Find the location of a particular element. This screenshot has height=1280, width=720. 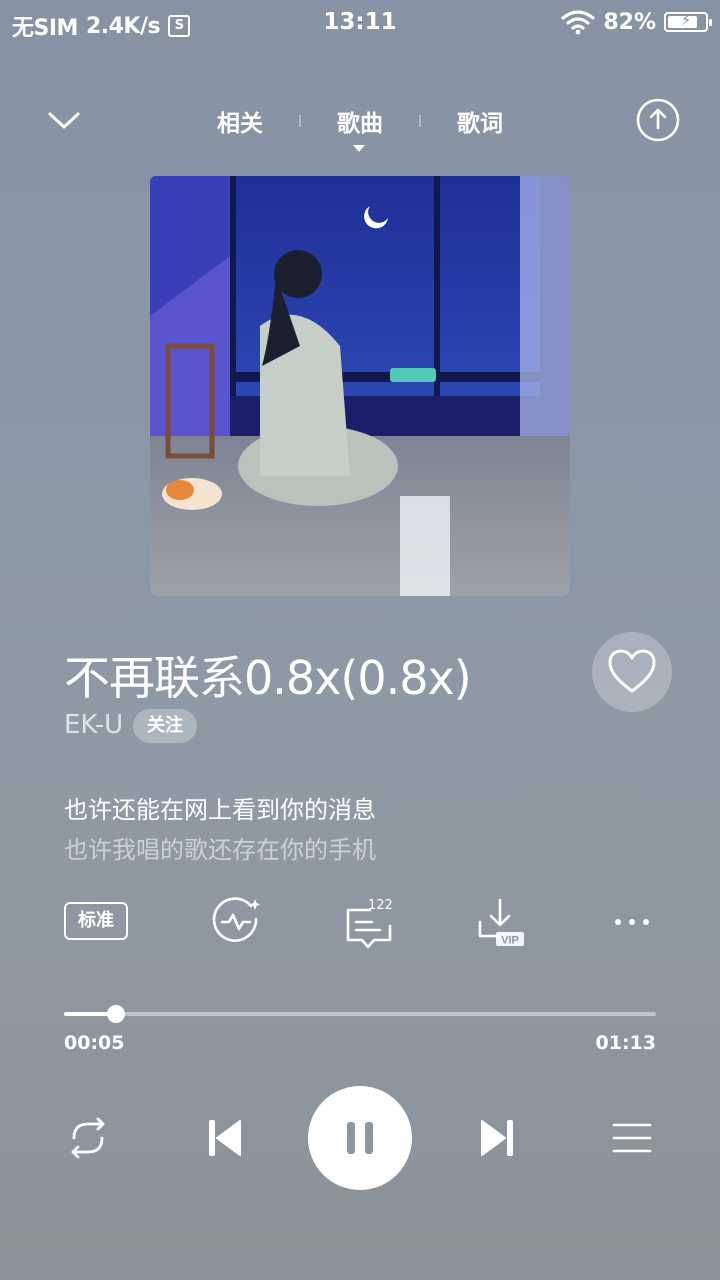

download-icon: VIP is located at coordinates (501, 922).